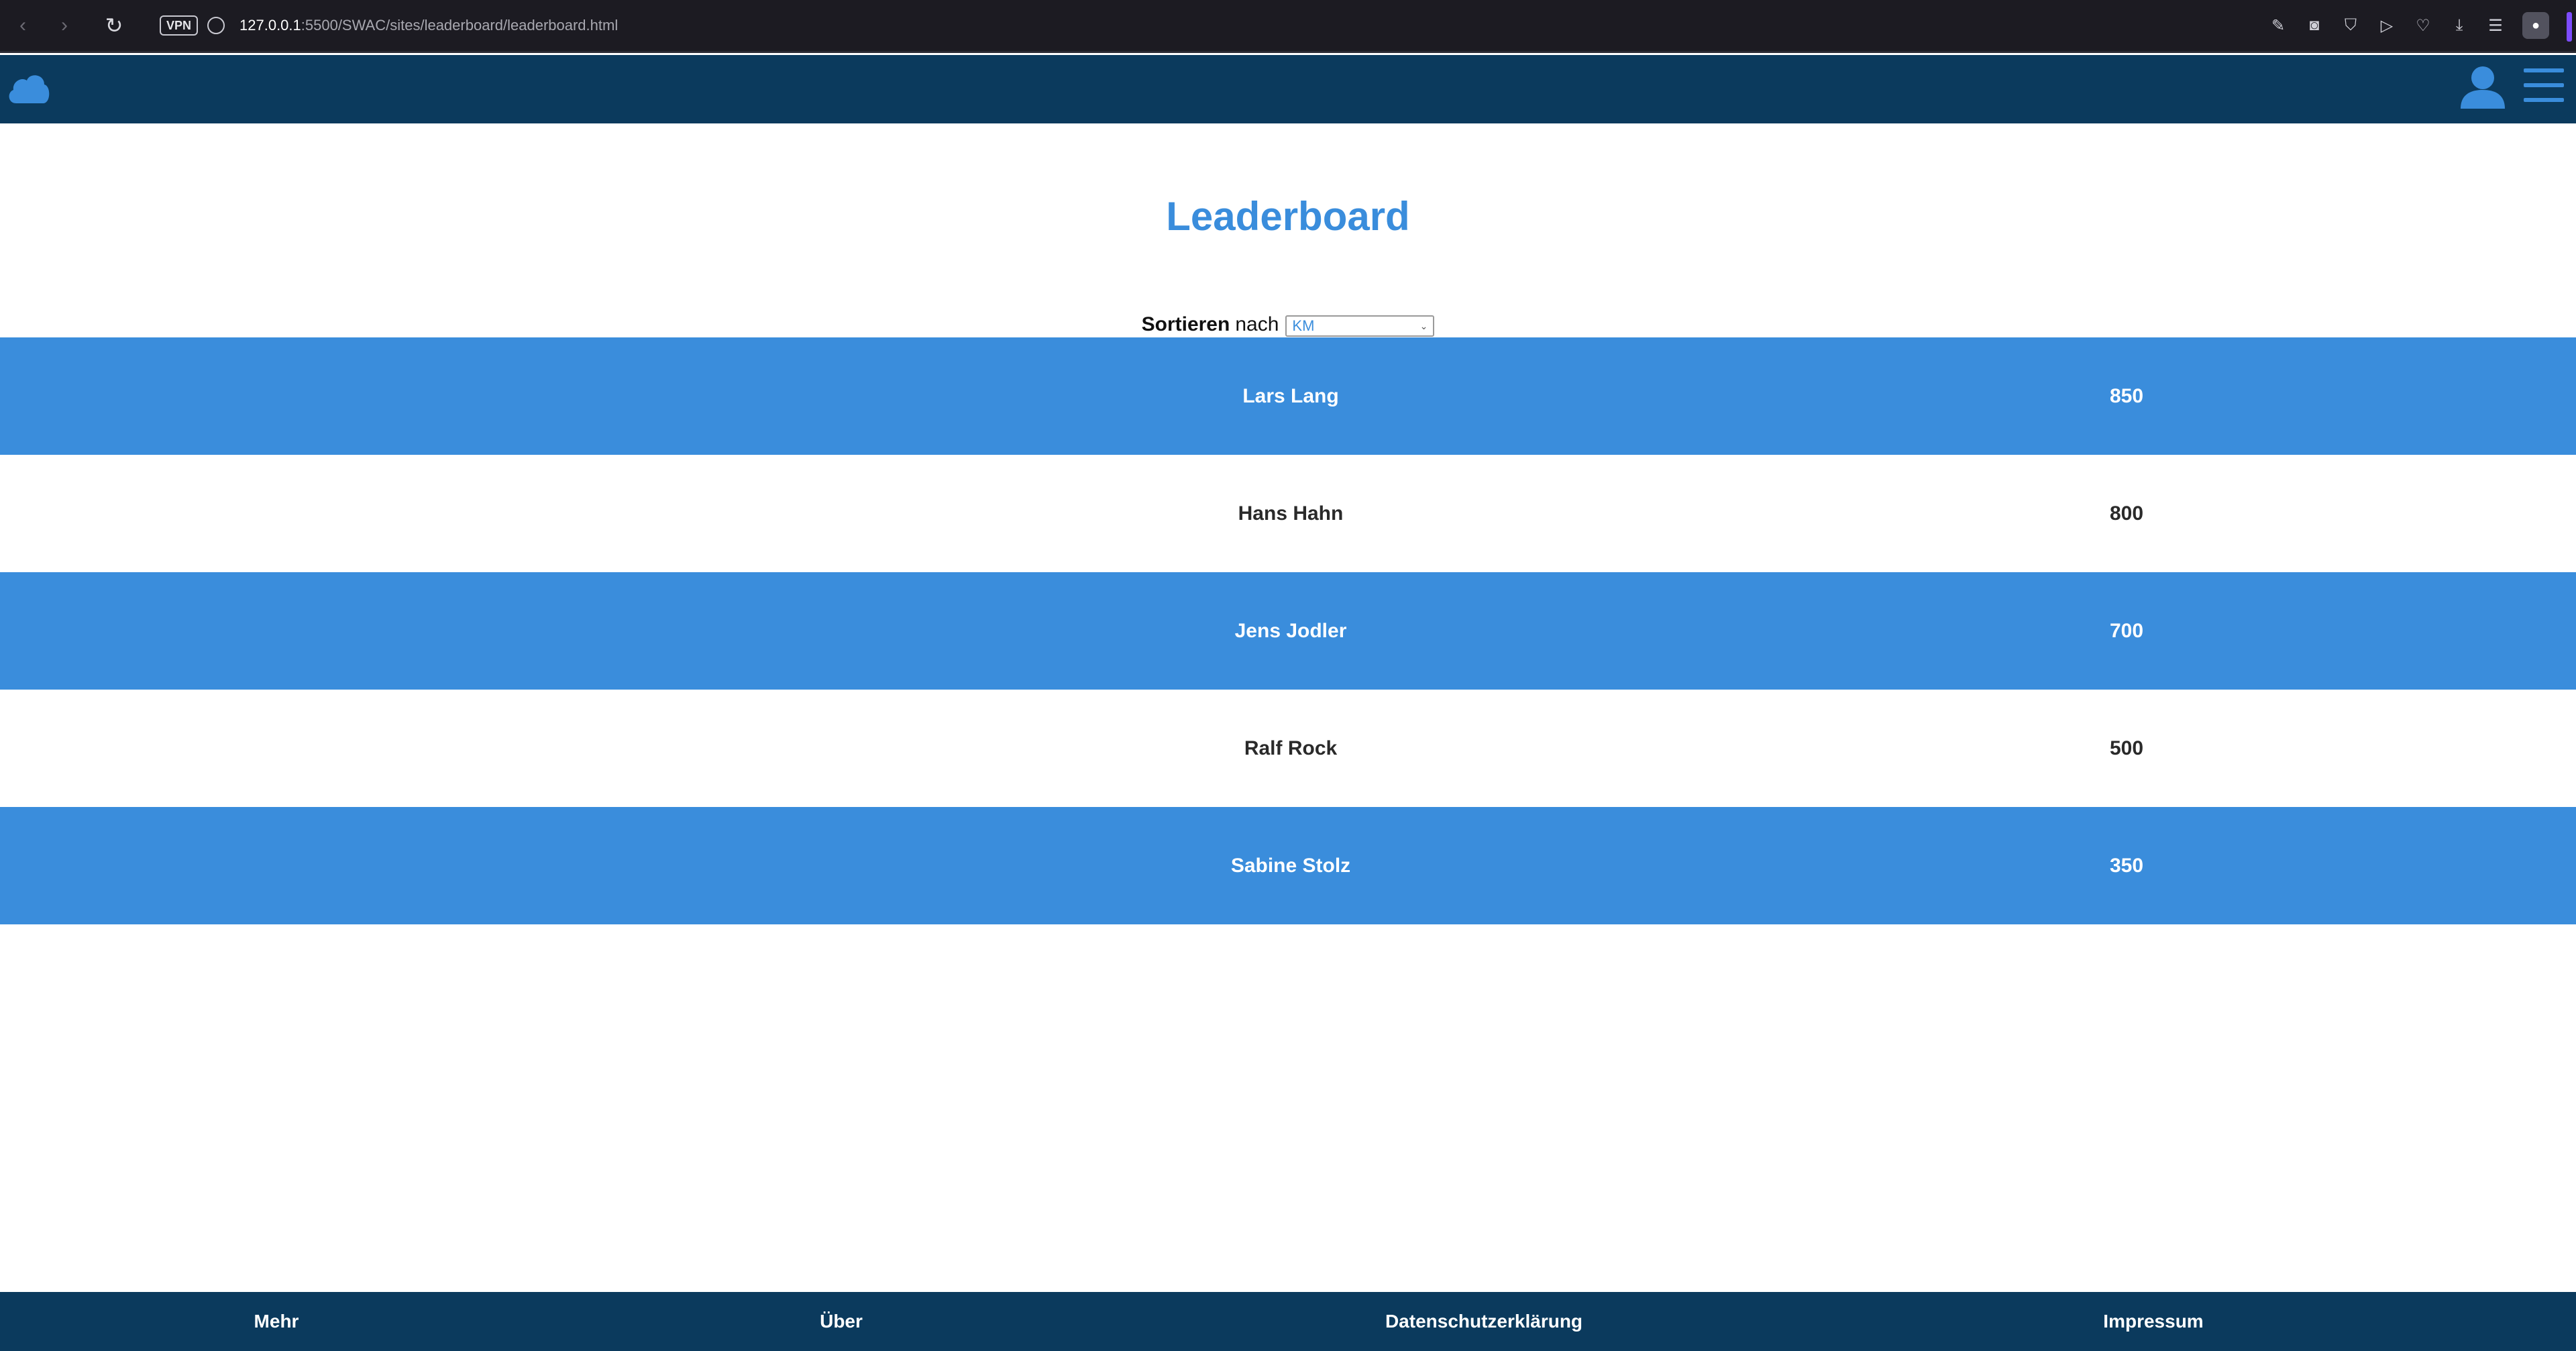 The height and width of the screenshot is (1351, 2576). Describe the element at coordinates (1423, 325) in the screenshot. I see `chevron-down-icon: ⌄` at that location.